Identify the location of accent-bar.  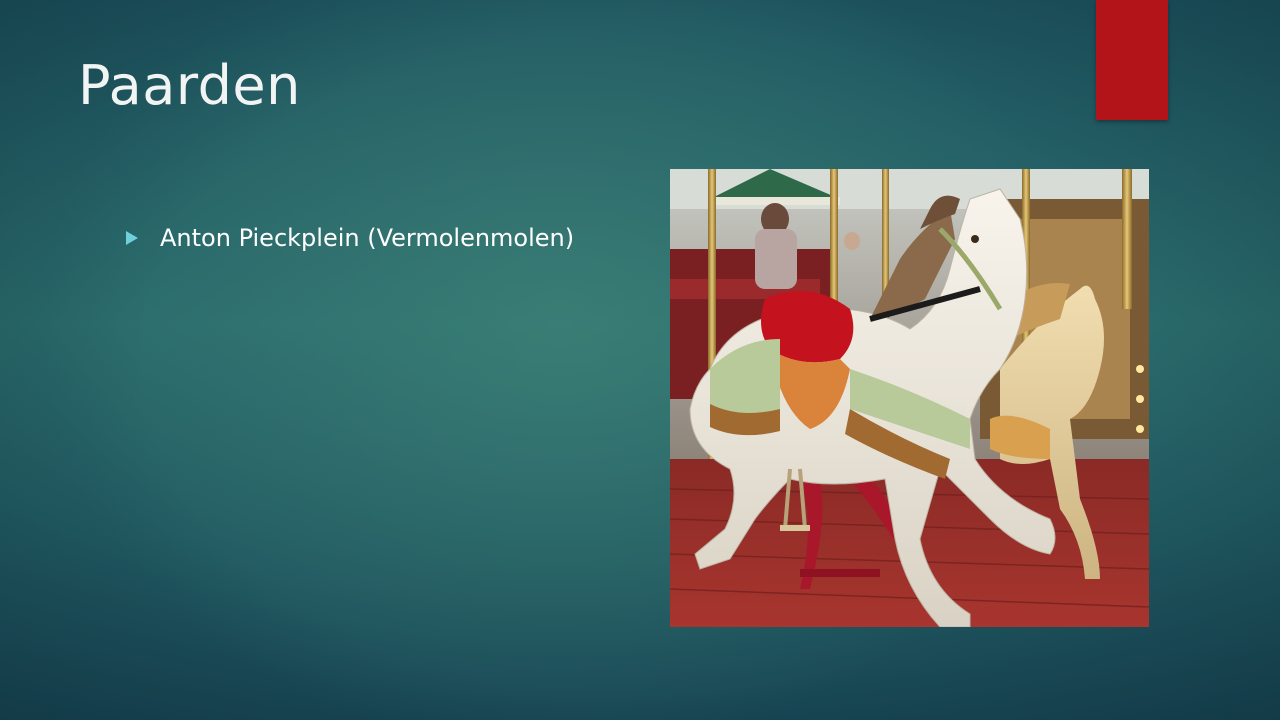
(1132, 60).